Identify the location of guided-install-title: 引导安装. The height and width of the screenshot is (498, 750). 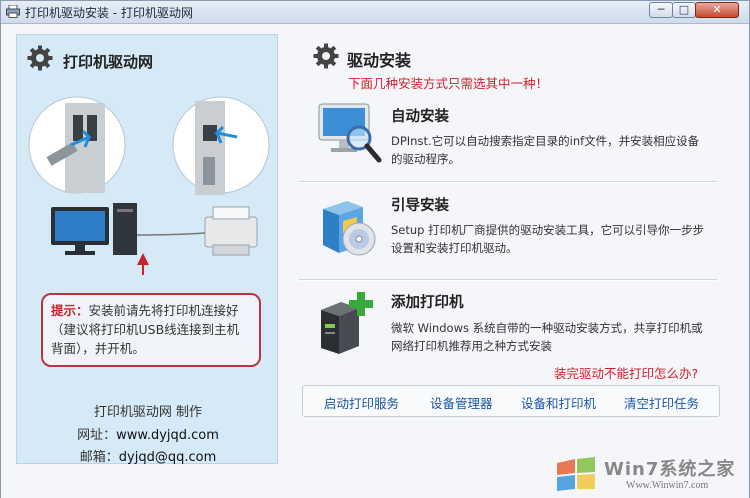
(420, 204).